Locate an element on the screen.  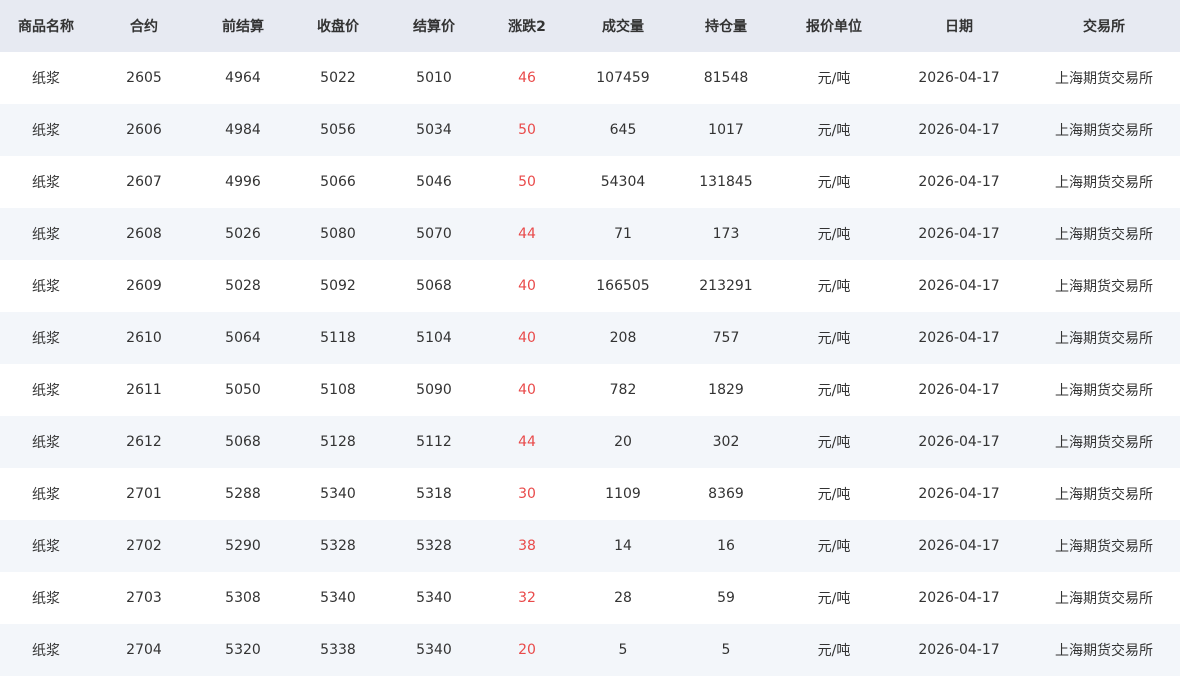
cell-contract: 2609 is located at coordinates (144, 286).